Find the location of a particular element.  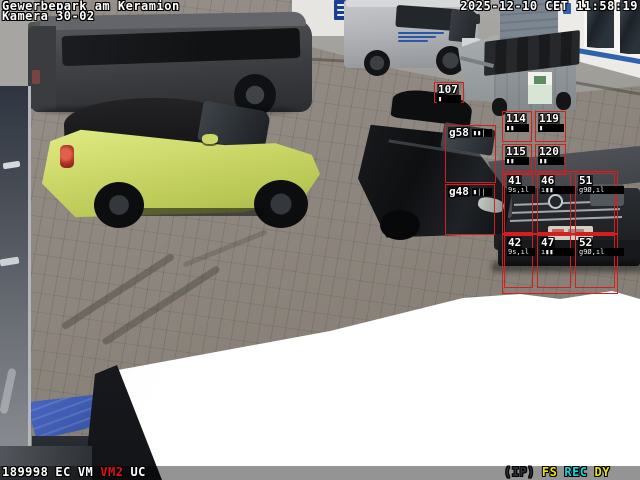

flag-rec: REC is located at coordinates (576, 472).